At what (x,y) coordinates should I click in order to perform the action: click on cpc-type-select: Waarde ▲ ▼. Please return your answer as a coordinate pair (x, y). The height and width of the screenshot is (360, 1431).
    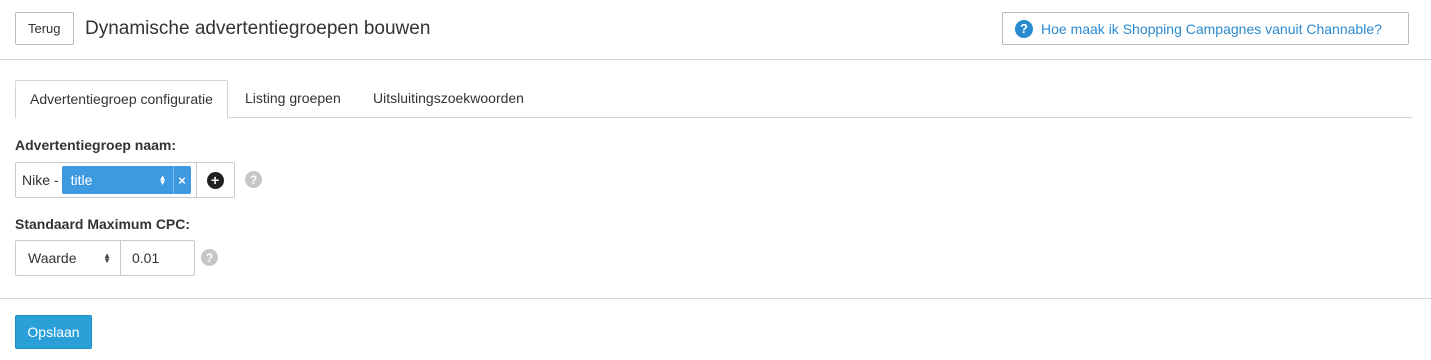
    Looking at the image, I should click on (67, 258).